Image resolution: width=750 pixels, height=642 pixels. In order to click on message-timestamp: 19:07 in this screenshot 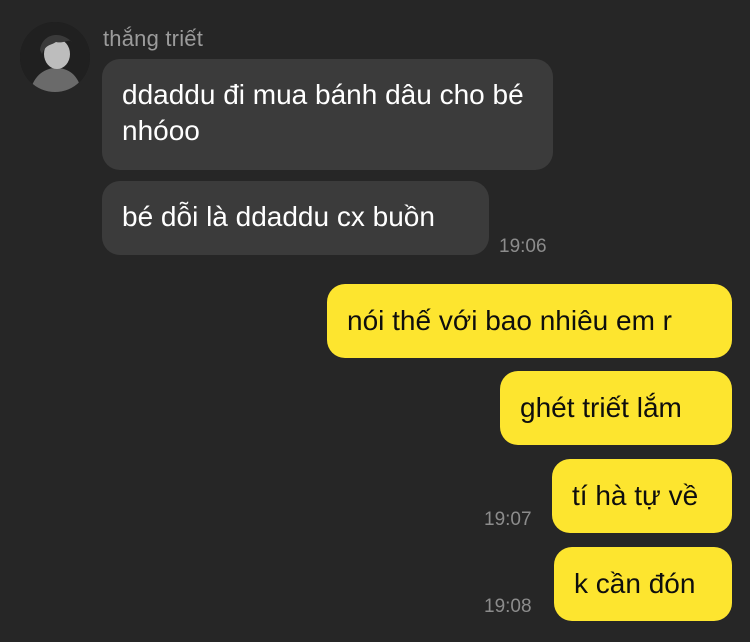, I will do `click(508, 519)`.